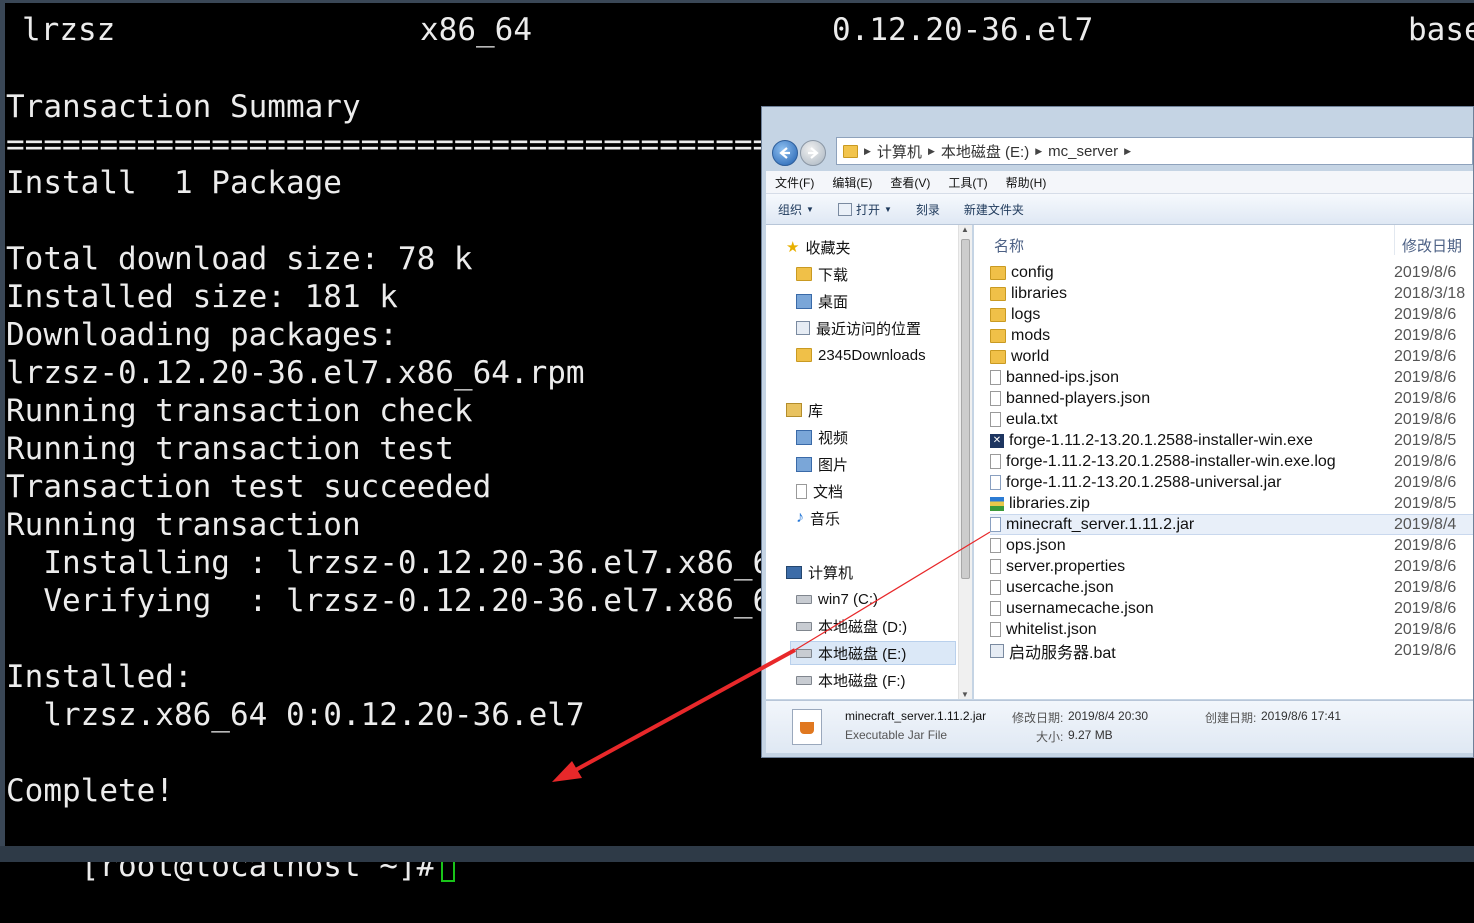 The width and height of the screenshot is (1474, 923). What do you see at coordinates (567, 771) in the screenshot?
I see `annotation-arrow-head` at bounding box center [567, 771].